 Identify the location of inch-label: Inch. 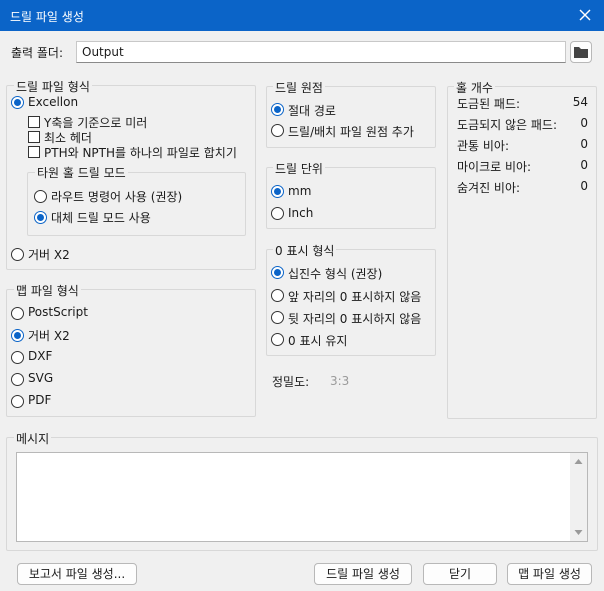
(301, 213).